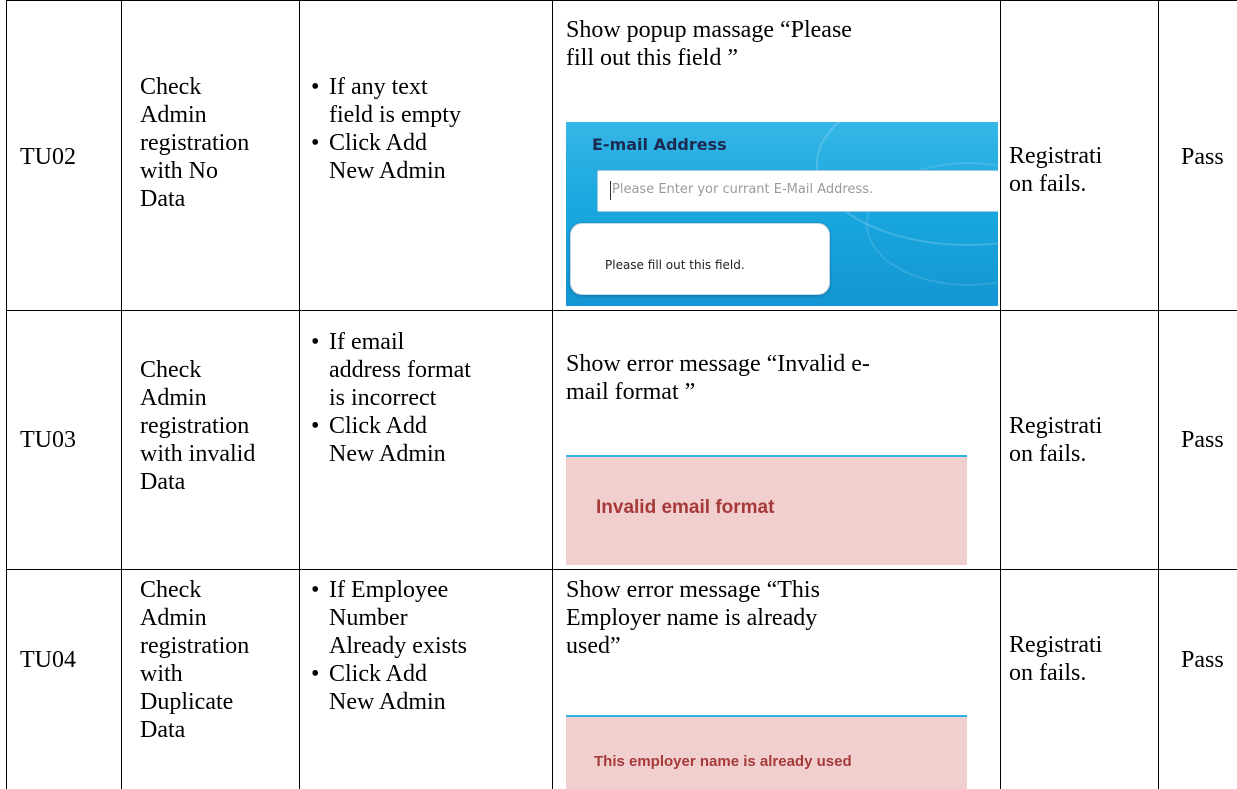  Describe the element at coordinates (621, 0) in the screenshot. I see `row-border-top` at that location.